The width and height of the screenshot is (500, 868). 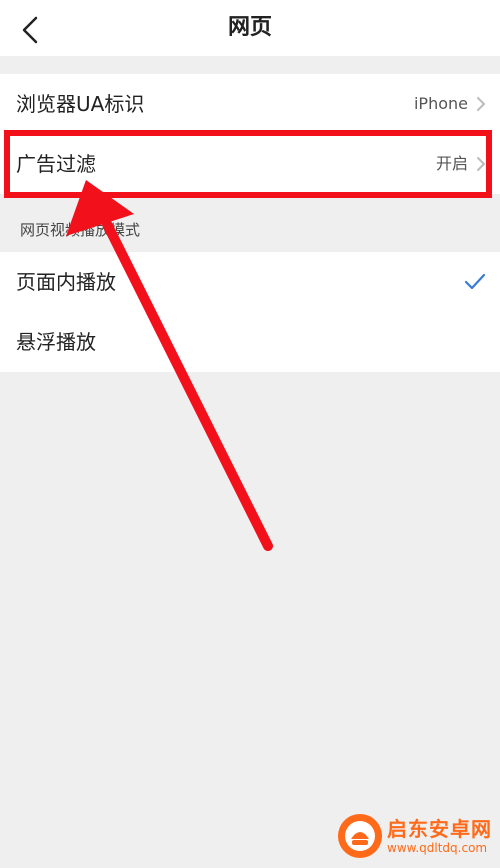 What do you see at coordinates (439, 829) in the screenshot?
I see `watermark-name: 启东安卓网` at bounding box center [439, 829].